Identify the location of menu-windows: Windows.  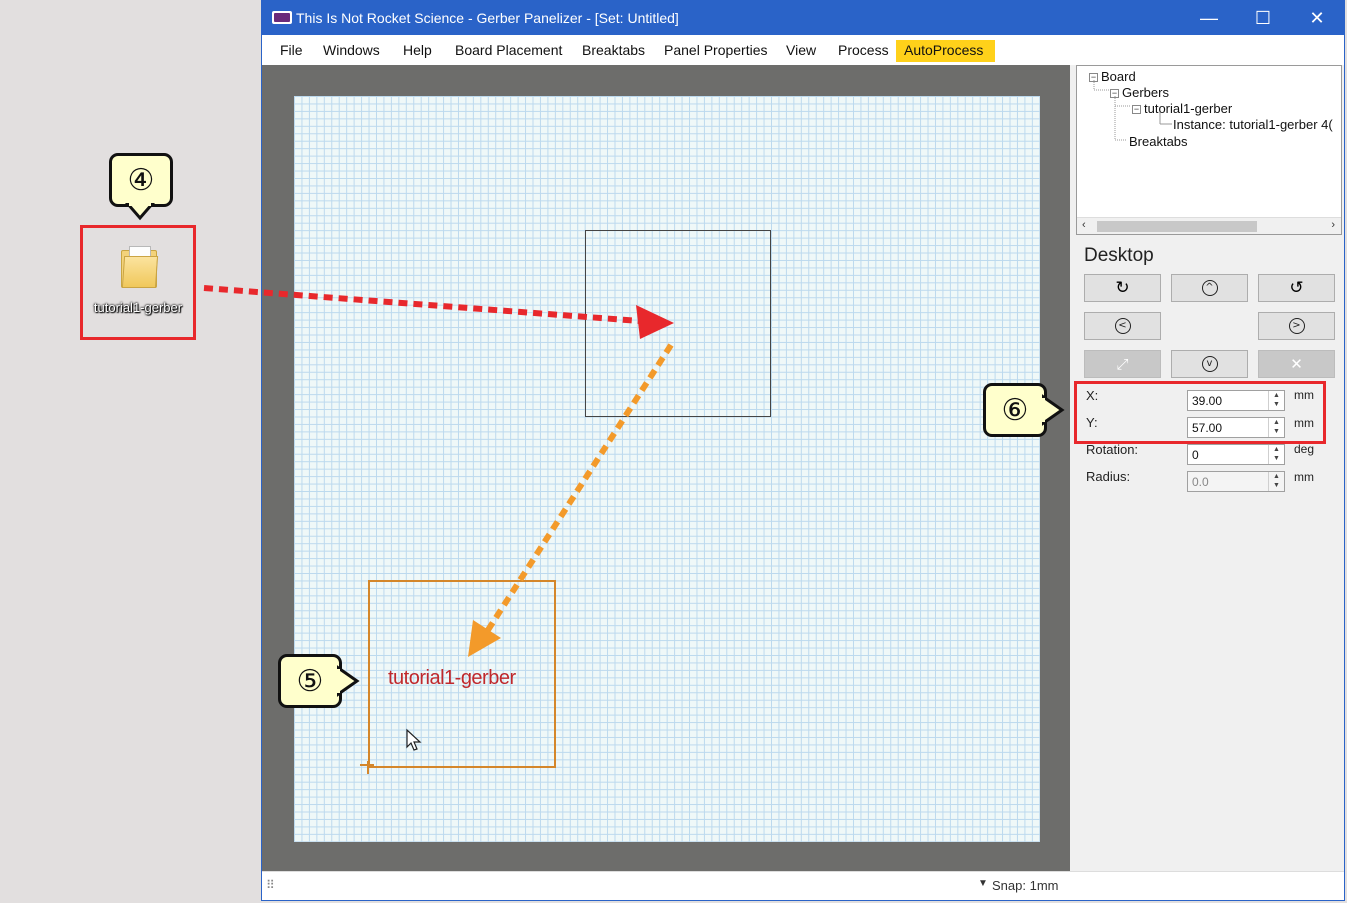
(351, 51).